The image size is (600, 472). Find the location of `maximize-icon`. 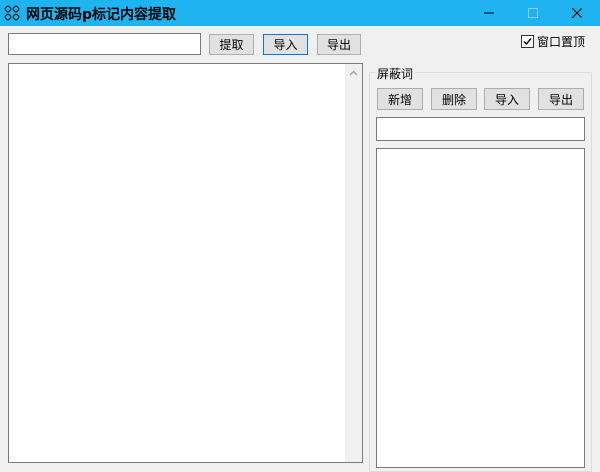

maximize-icon is located at coordinates (533, 13).